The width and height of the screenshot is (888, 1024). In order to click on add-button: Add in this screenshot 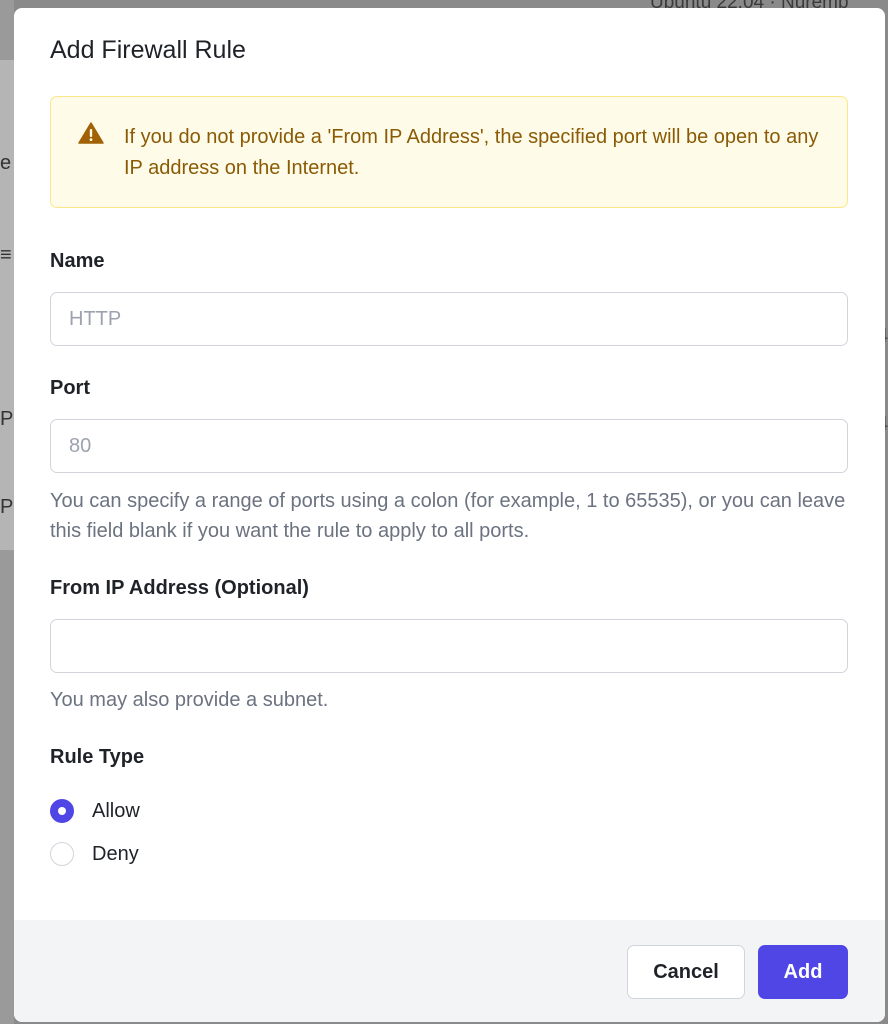, I will do `click(803, 972)`.